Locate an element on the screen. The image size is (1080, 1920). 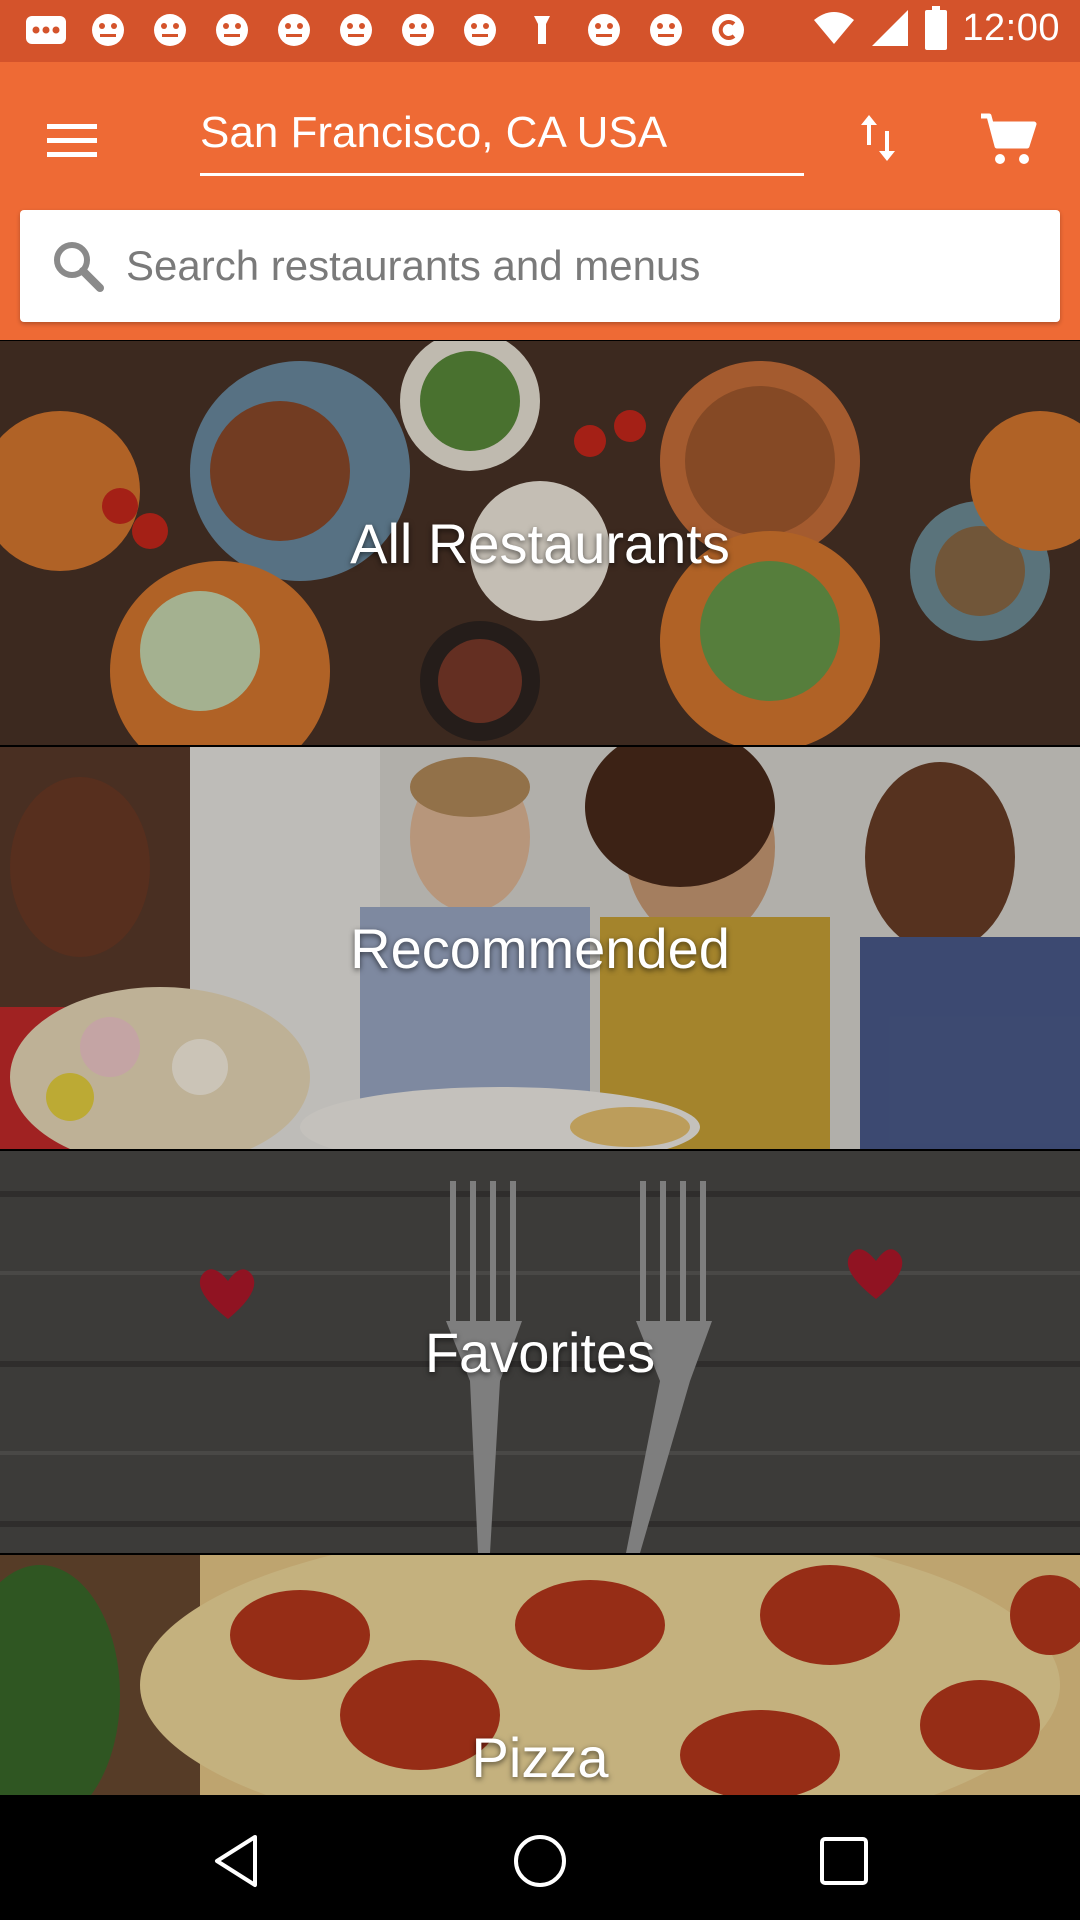
status-notification-icons is located at coordinates (387, 30).